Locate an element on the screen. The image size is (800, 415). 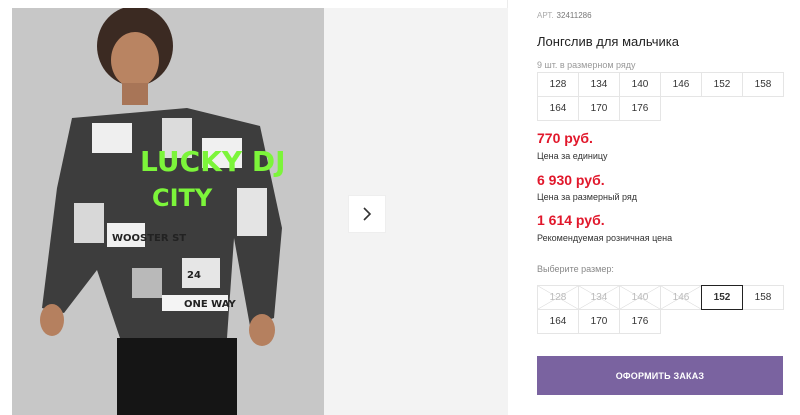
size-option-164: 164 is located at coordinates (558, 321).